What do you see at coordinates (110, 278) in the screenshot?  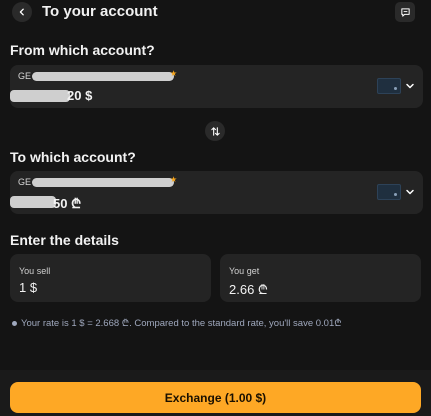 I see `sell-amount-field: You sell 1 $` at bounding box center [110, 278].